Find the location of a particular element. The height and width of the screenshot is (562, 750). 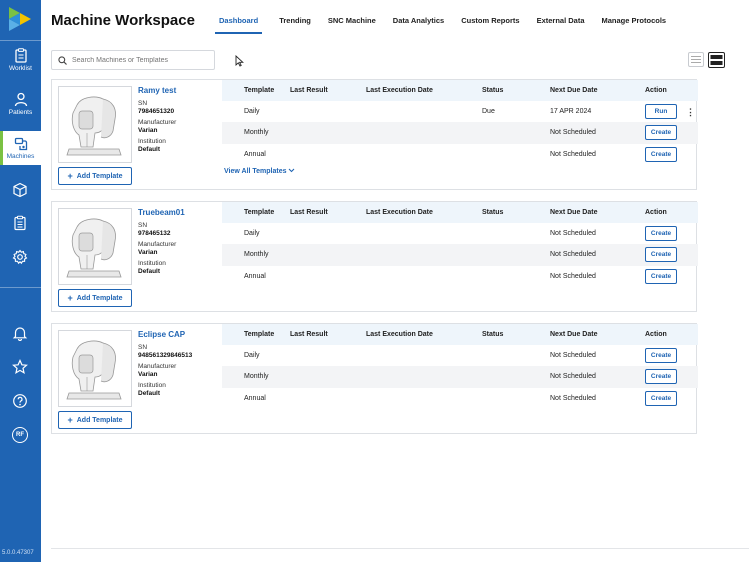

machine-name-link: Truebeam01 is located at coordinates (183, 212).